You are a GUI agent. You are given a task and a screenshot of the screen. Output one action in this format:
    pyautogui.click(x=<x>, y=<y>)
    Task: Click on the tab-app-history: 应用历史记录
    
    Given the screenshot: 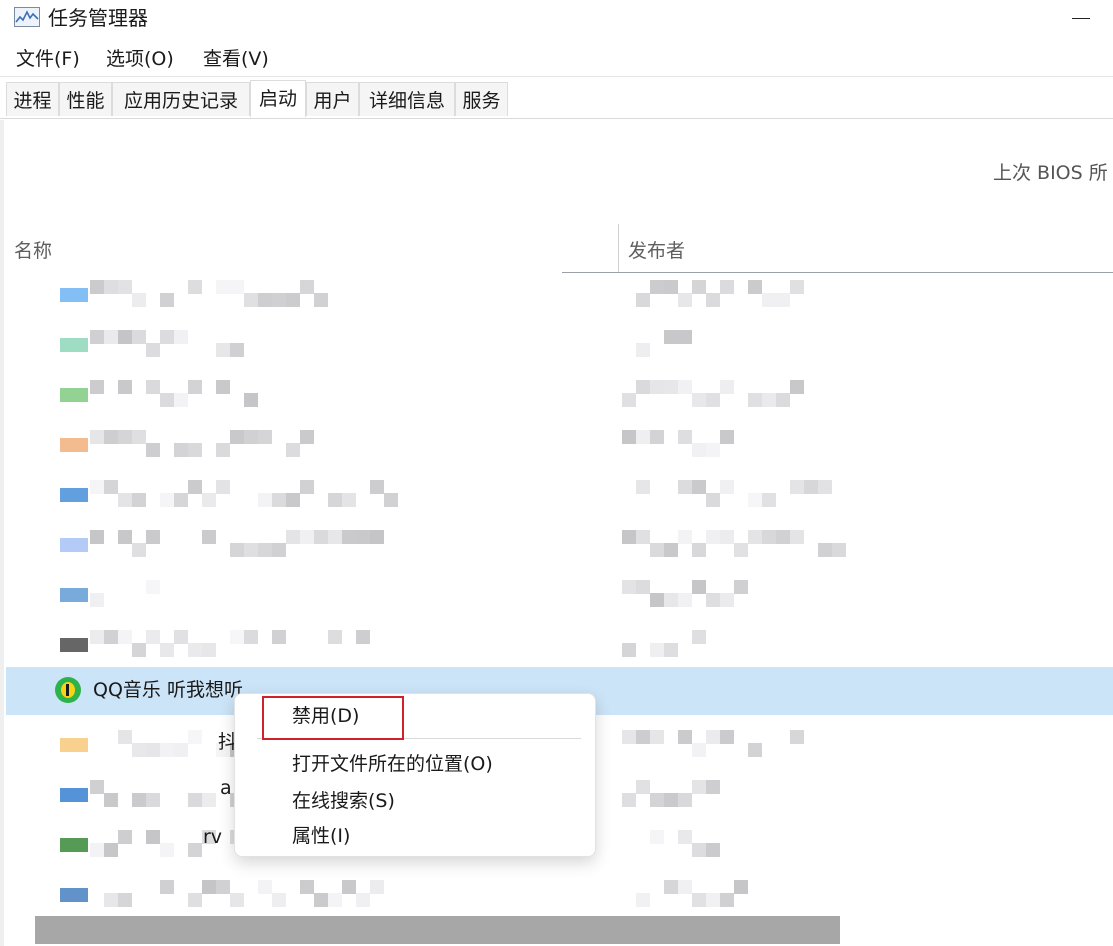 What is the action you would take?
    pyautogui.click(x=181, y=99)
    